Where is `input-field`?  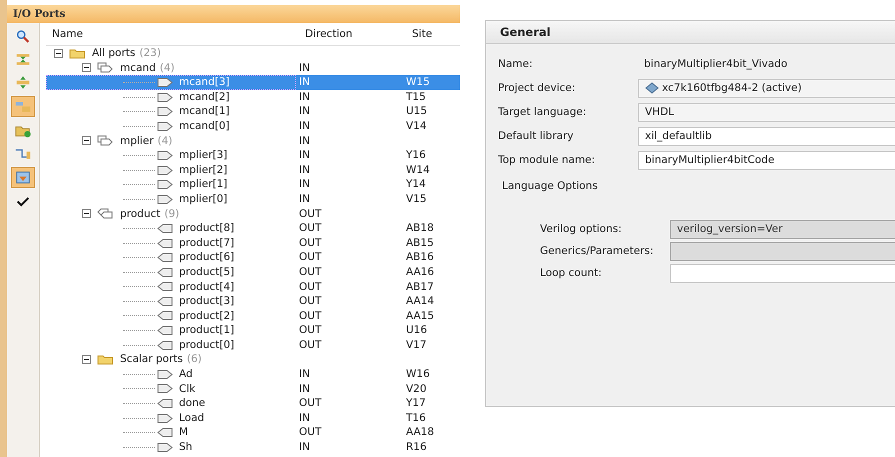 input-field is located at coordinates (782, 273).